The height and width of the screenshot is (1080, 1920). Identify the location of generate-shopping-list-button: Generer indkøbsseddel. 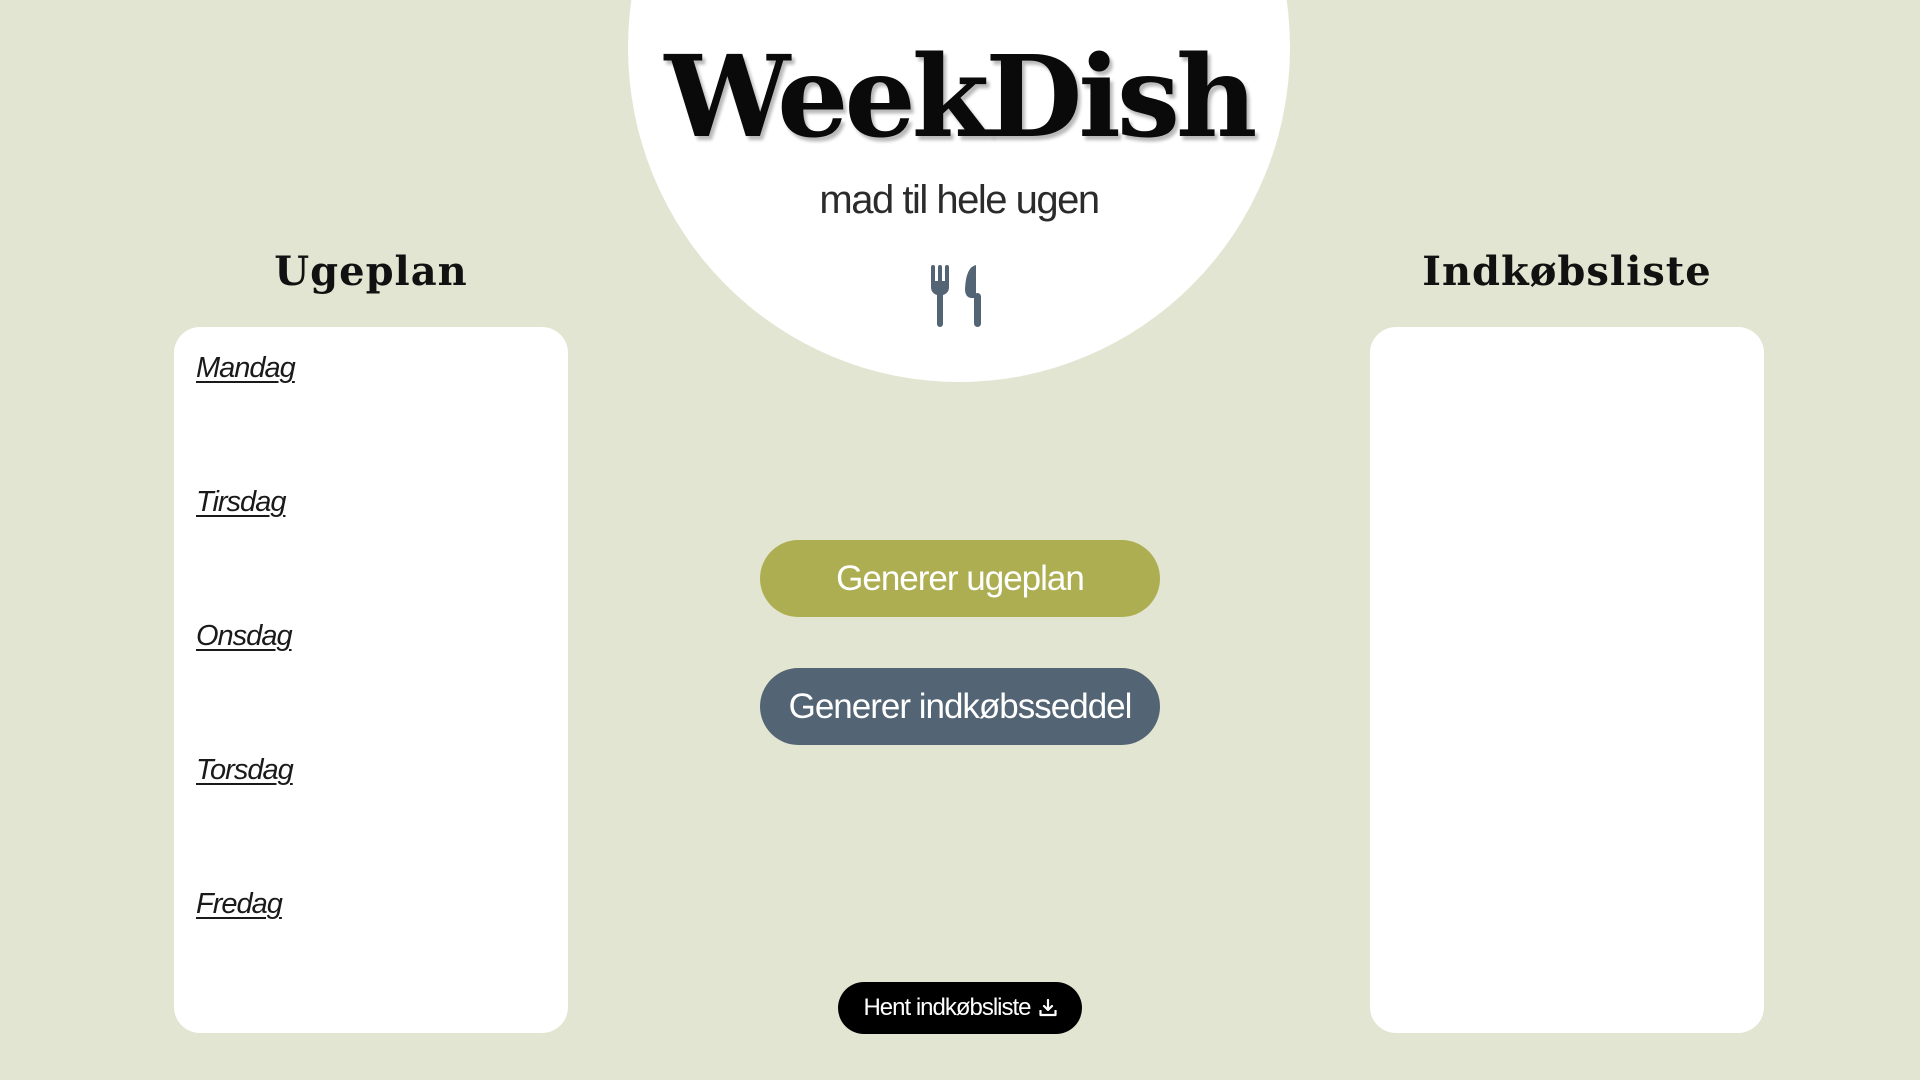
(960, 706).